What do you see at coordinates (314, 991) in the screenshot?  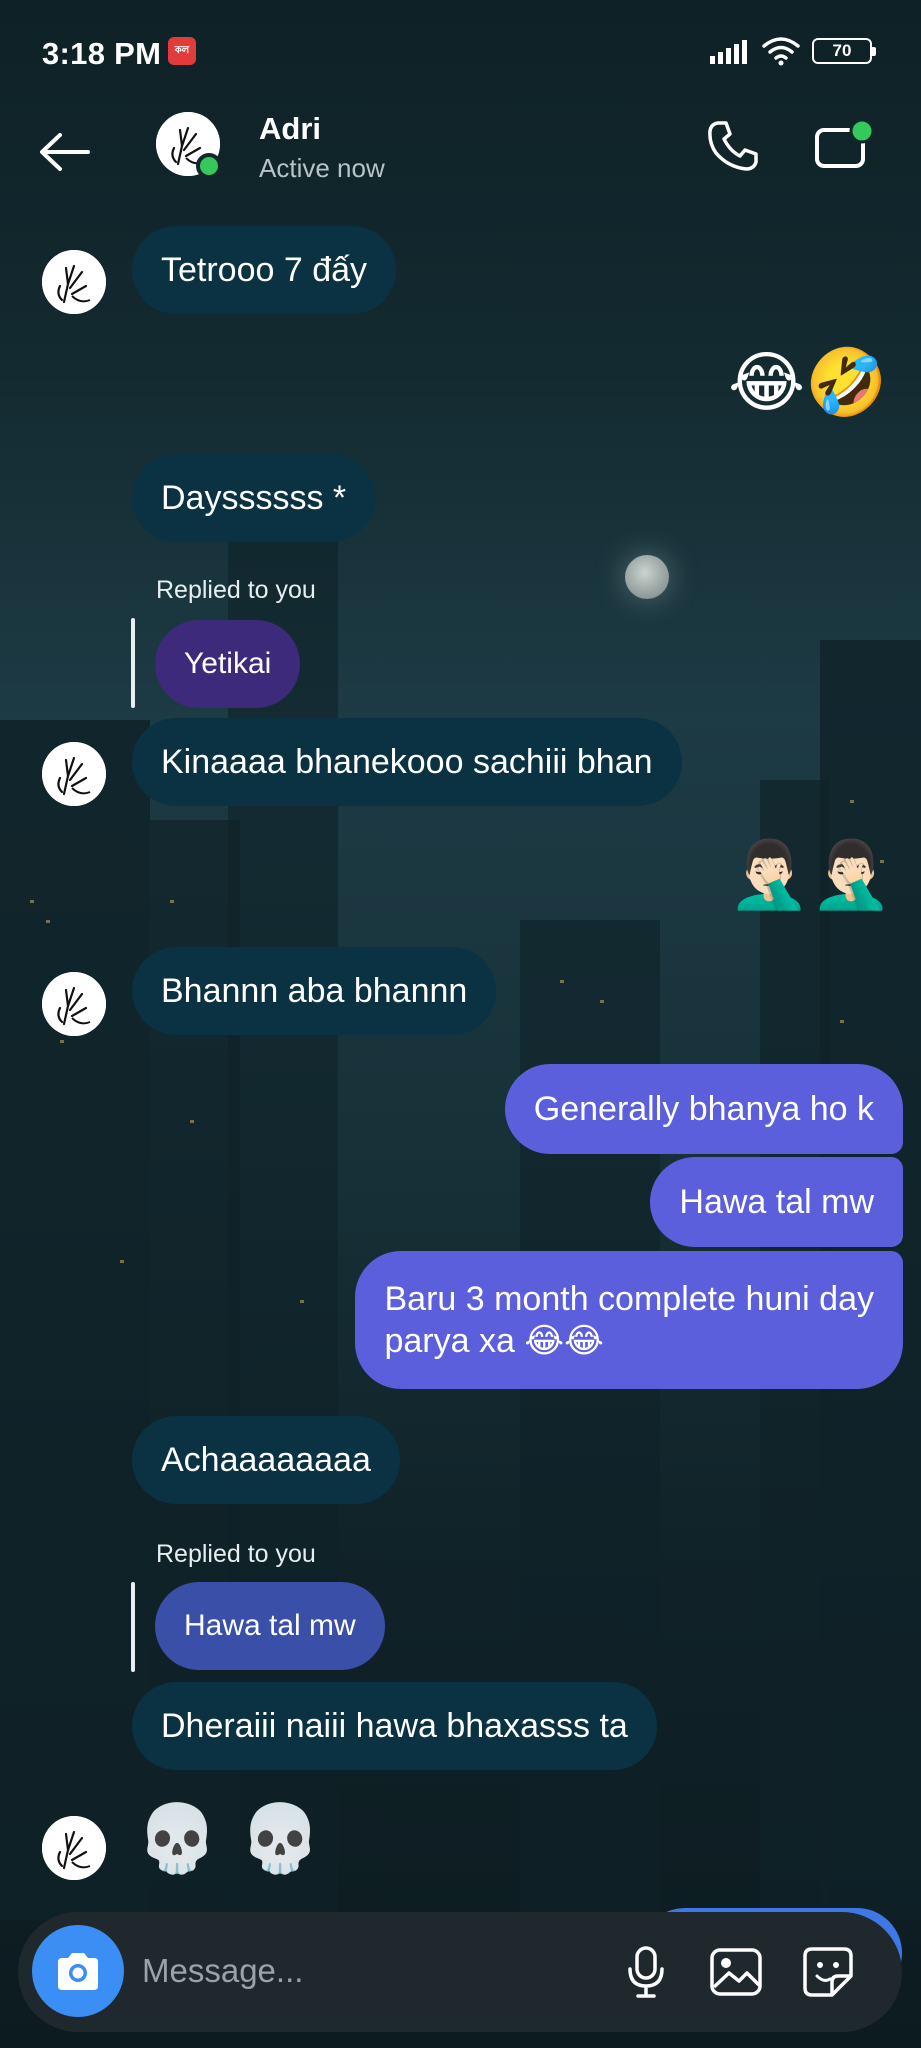 I see `incoming-message: Bhannn aba bhannn` at bounding box center [314, 991].